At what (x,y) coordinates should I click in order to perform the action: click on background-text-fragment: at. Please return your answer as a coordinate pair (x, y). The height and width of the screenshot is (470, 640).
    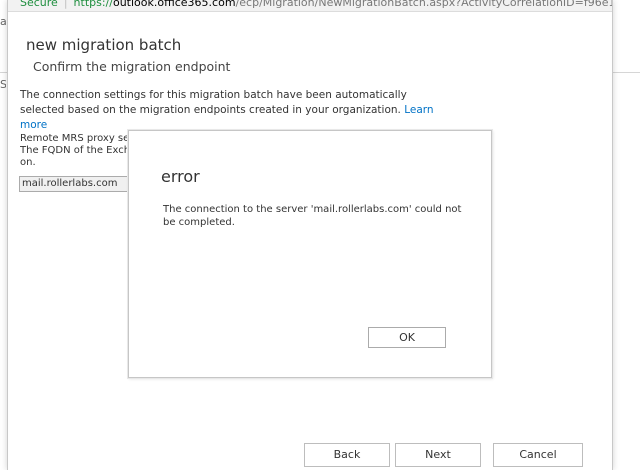
    Looking at the image, I should click on (3, 21).